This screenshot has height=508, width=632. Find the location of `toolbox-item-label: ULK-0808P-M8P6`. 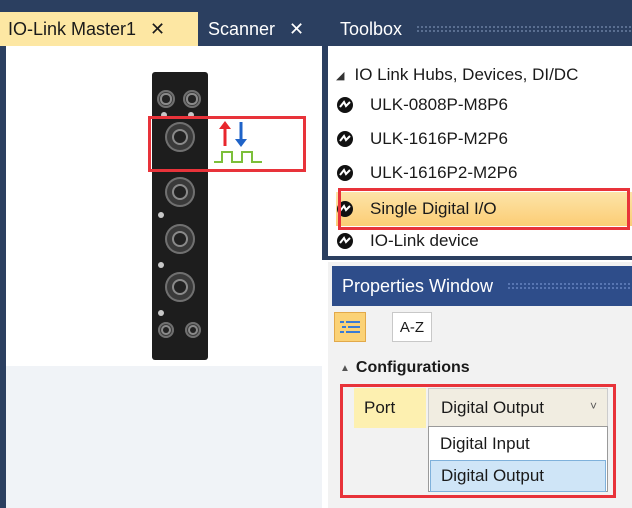

toolbox-item-label: ULK-0808P-M8P6 is located at coordinates (439, 104).